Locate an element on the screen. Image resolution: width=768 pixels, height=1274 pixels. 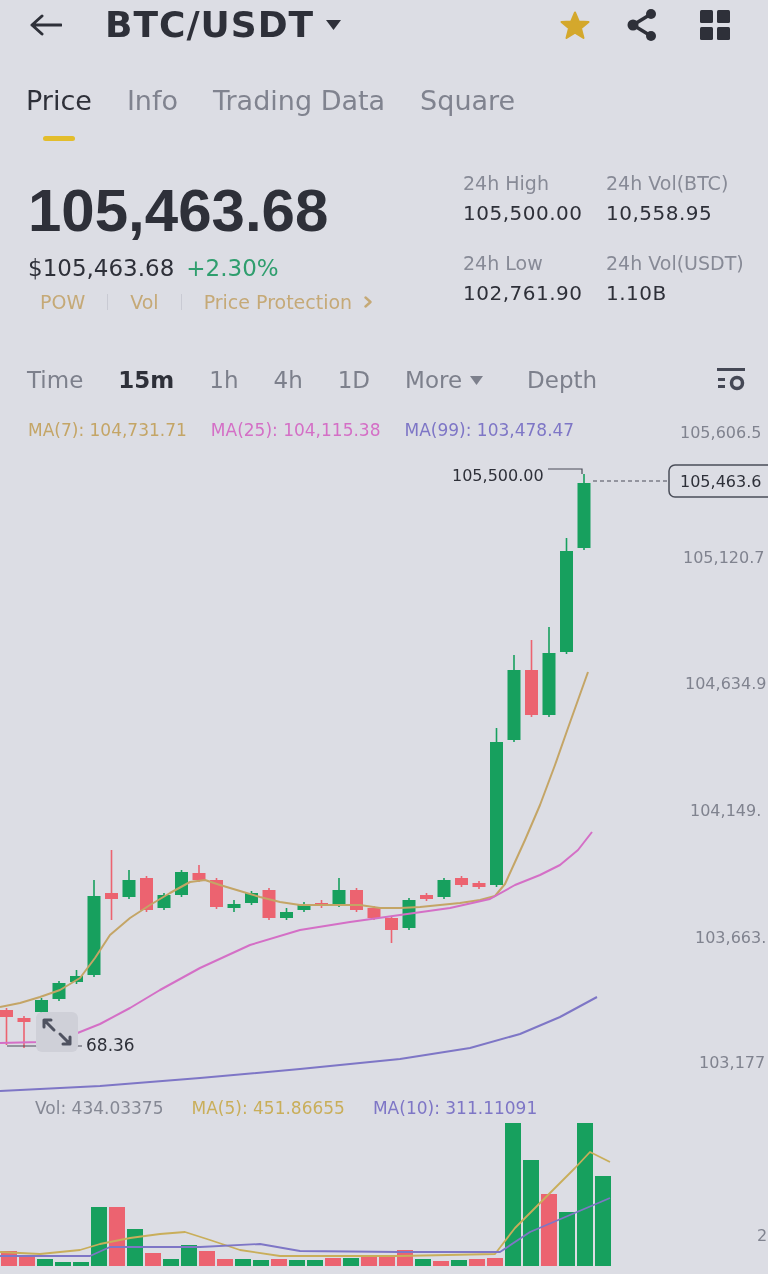
diagonal-arrows-icon is located at coordinates (57, 1032).